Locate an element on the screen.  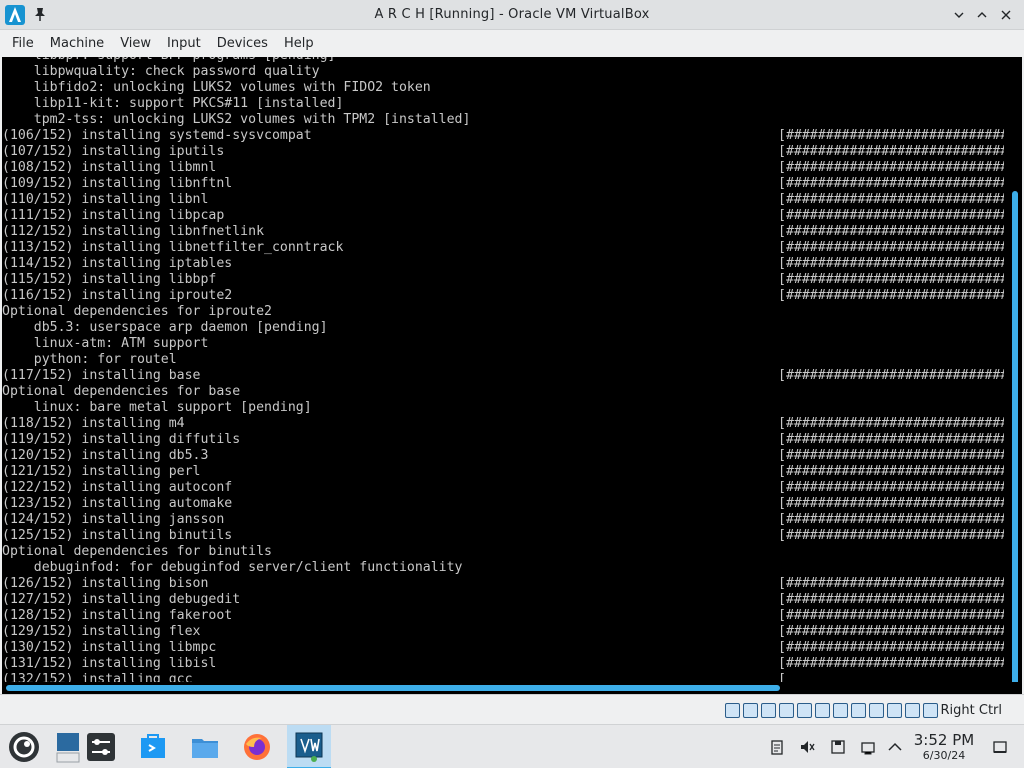
file-manager-icon is located at coordinates (205, 746).